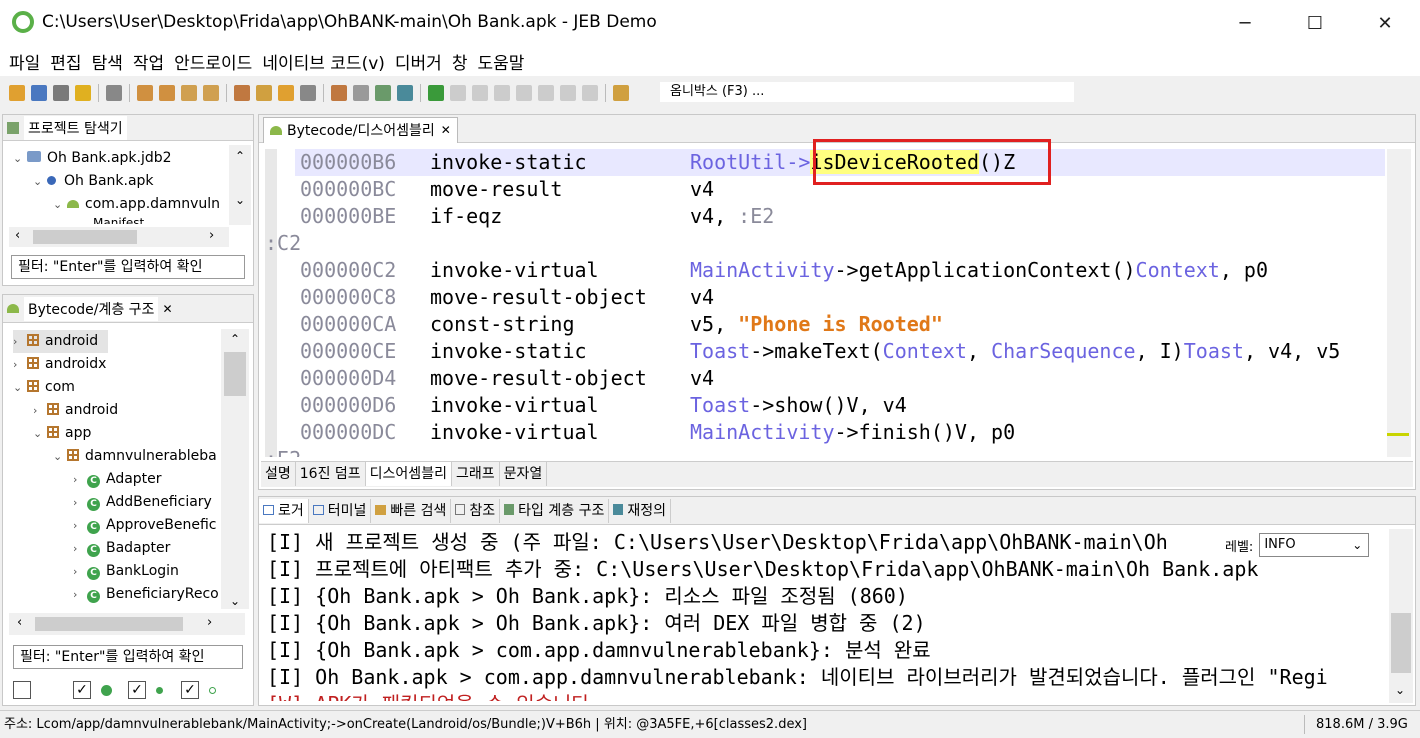  What do you see at coordinates (500, 61) in the screenshot?
I see `menu-help: 도움말` at bounding box center [500, 61].